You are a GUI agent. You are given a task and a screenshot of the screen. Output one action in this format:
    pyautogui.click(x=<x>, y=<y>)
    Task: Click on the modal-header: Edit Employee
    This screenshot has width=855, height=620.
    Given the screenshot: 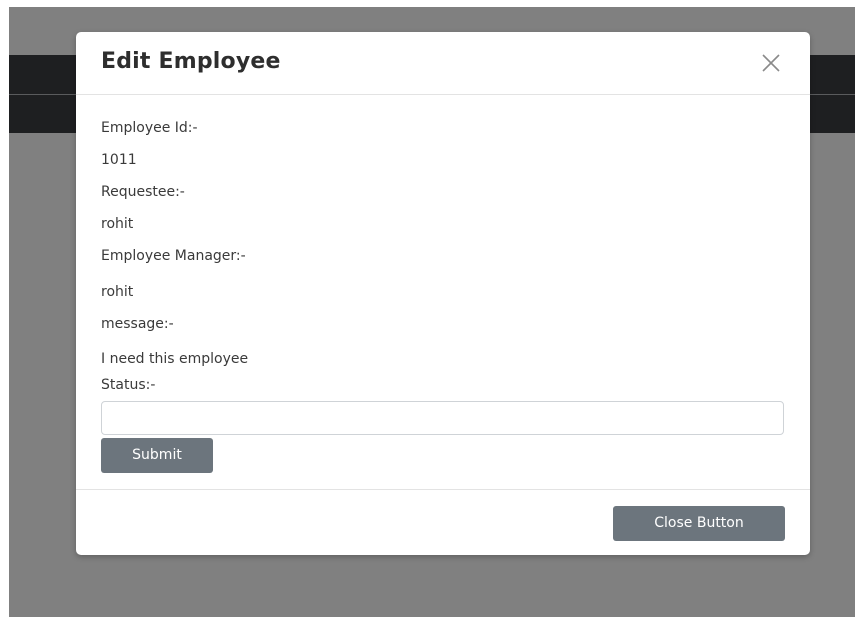 What is the action you would take?
    pyautogui.click(x=443, y=63)
    